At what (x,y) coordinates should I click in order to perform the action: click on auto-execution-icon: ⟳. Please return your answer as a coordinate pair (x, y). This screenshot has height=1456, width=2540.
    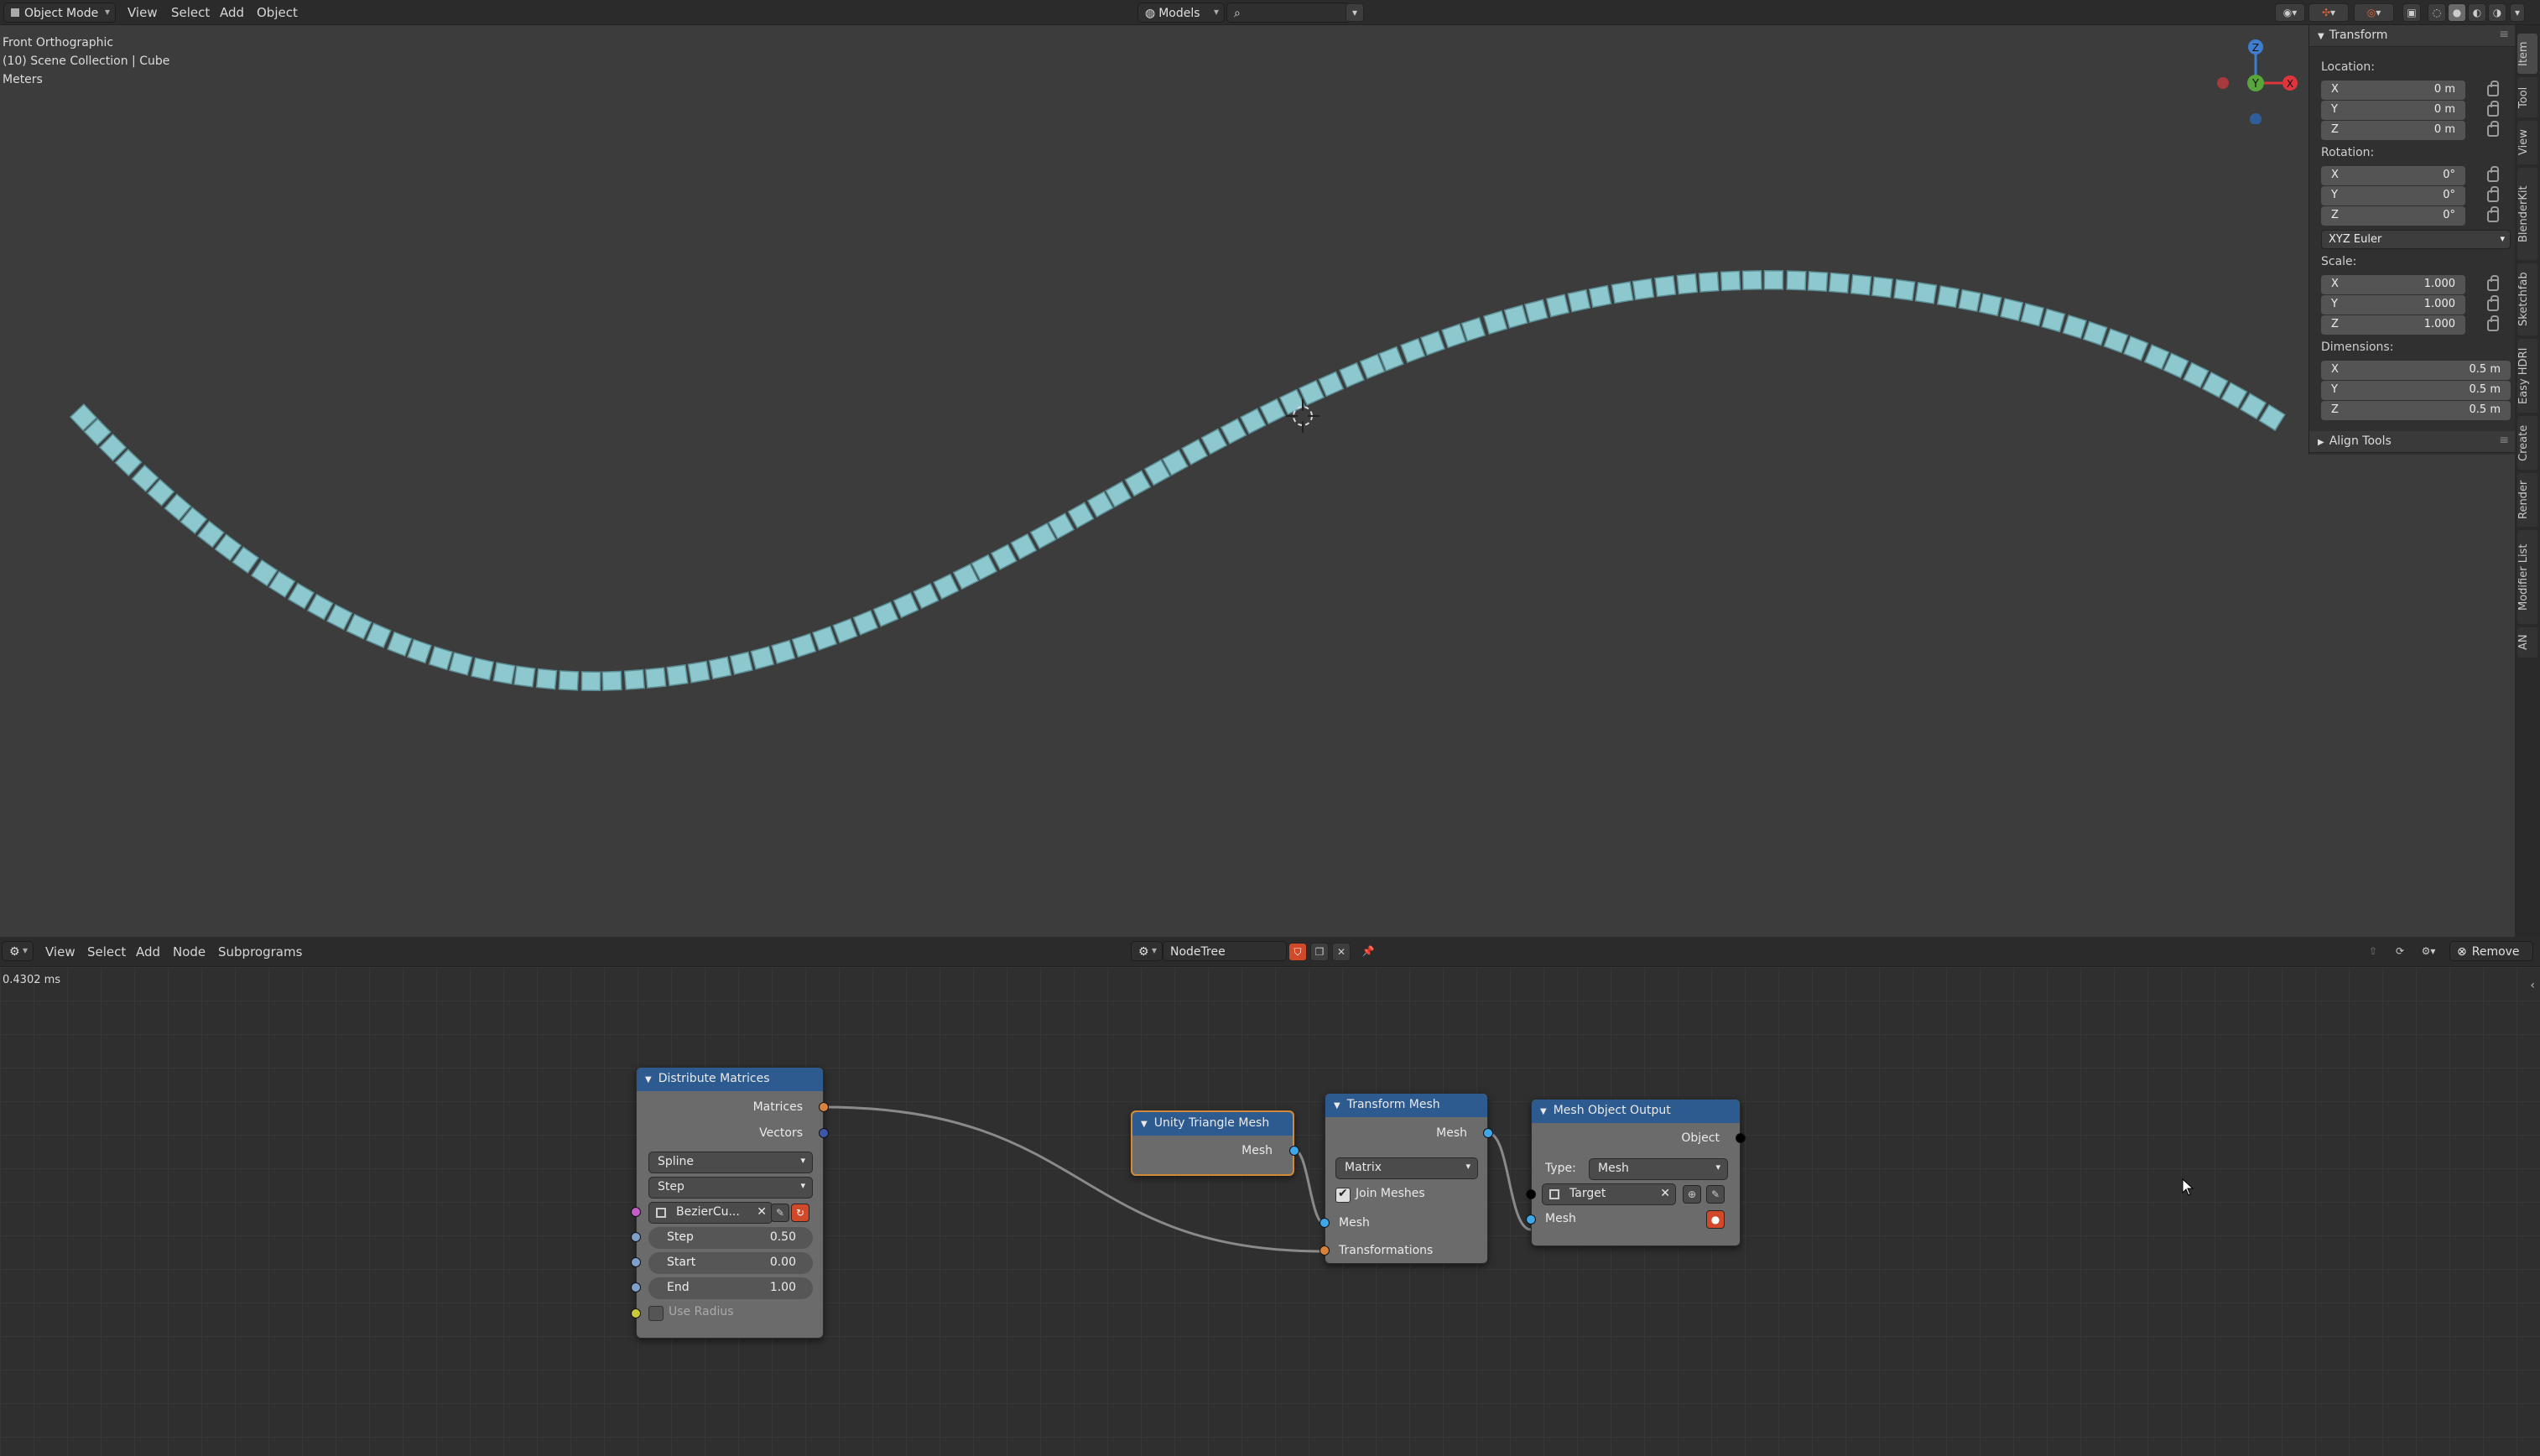
    Looking at the image, I should click on (2400, 952).